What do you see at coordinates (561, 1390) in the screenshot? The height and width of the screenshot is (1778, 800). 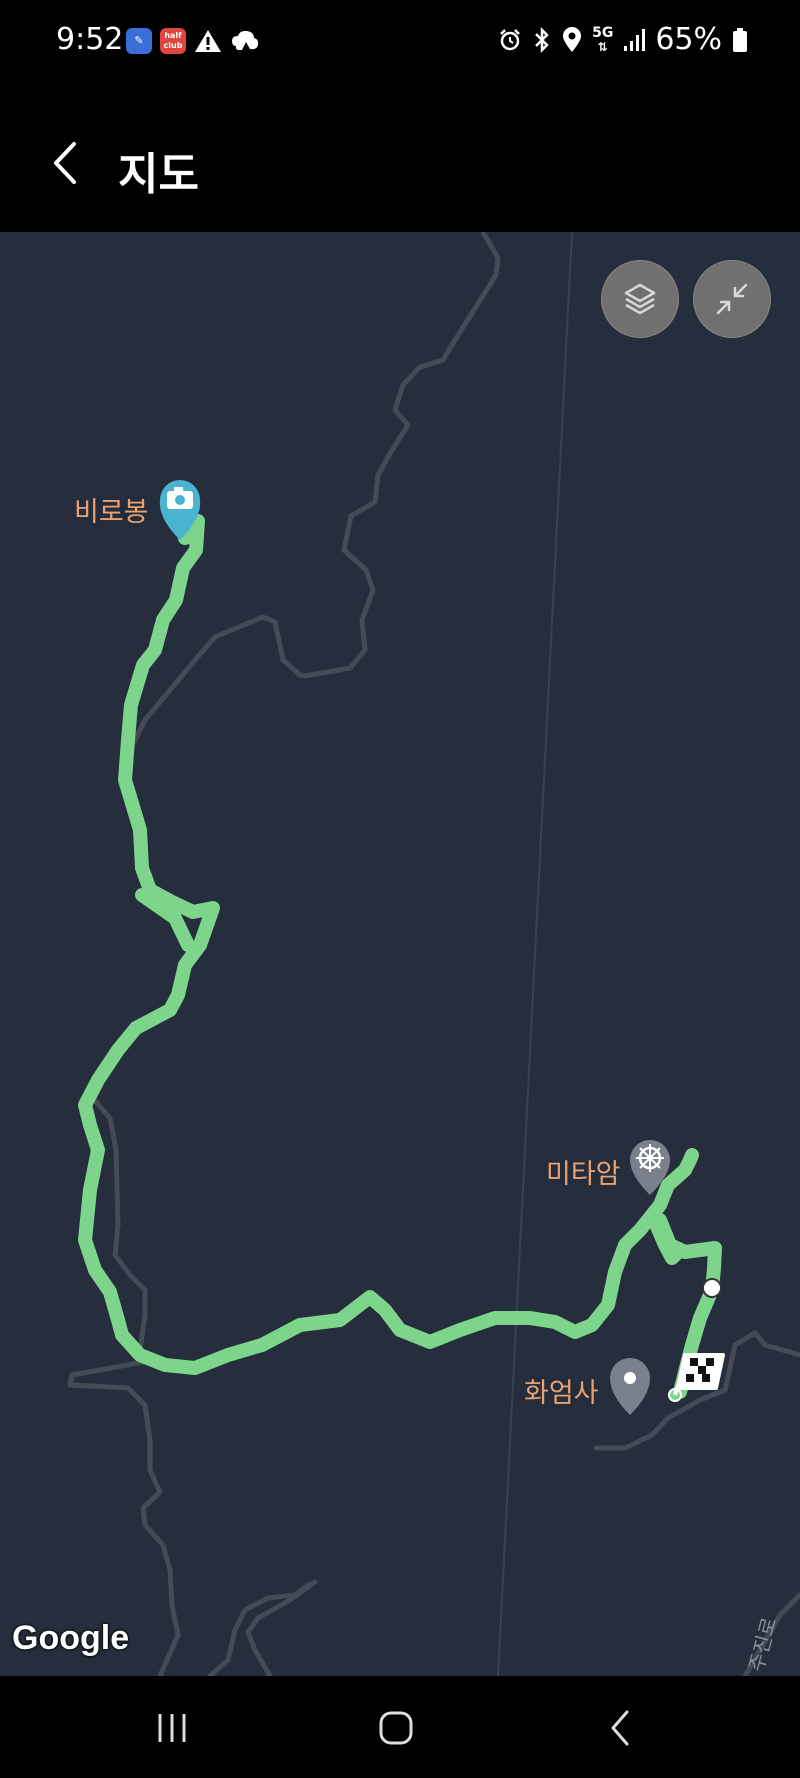 I see `poi-label-hwaeomsa: 화엄사` at bounding box center [561, 1390].